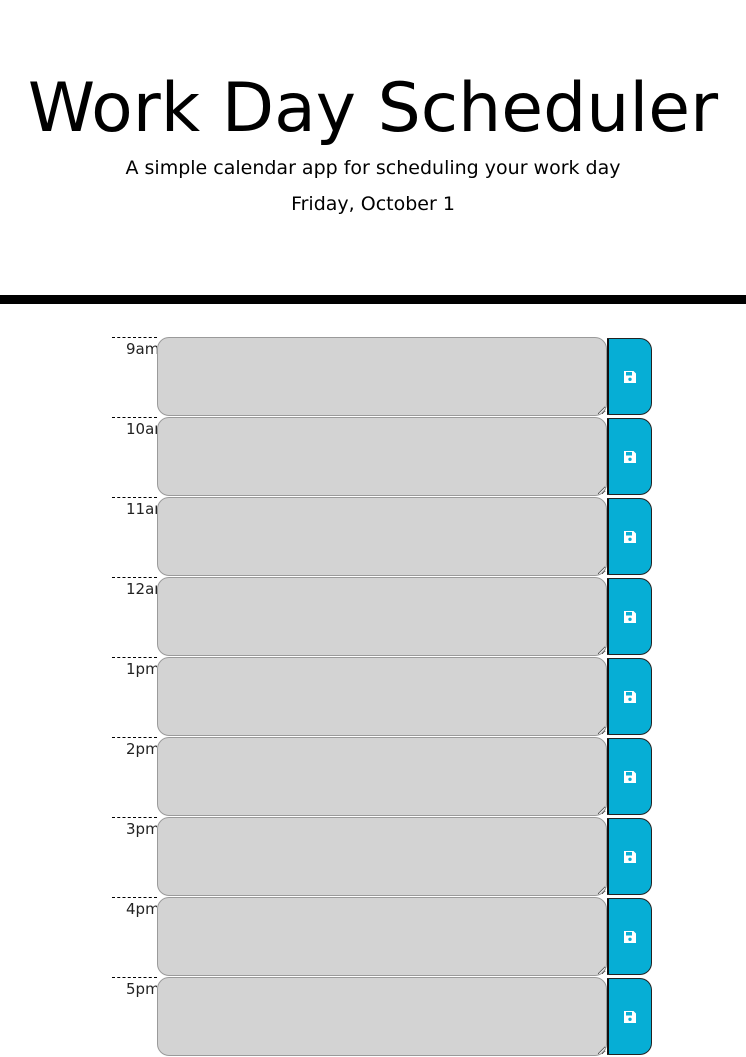  What do you see at coordinates (134, 617) in the screenshot?
I see `hour-label: 12am` at bounding box center [134, 617].